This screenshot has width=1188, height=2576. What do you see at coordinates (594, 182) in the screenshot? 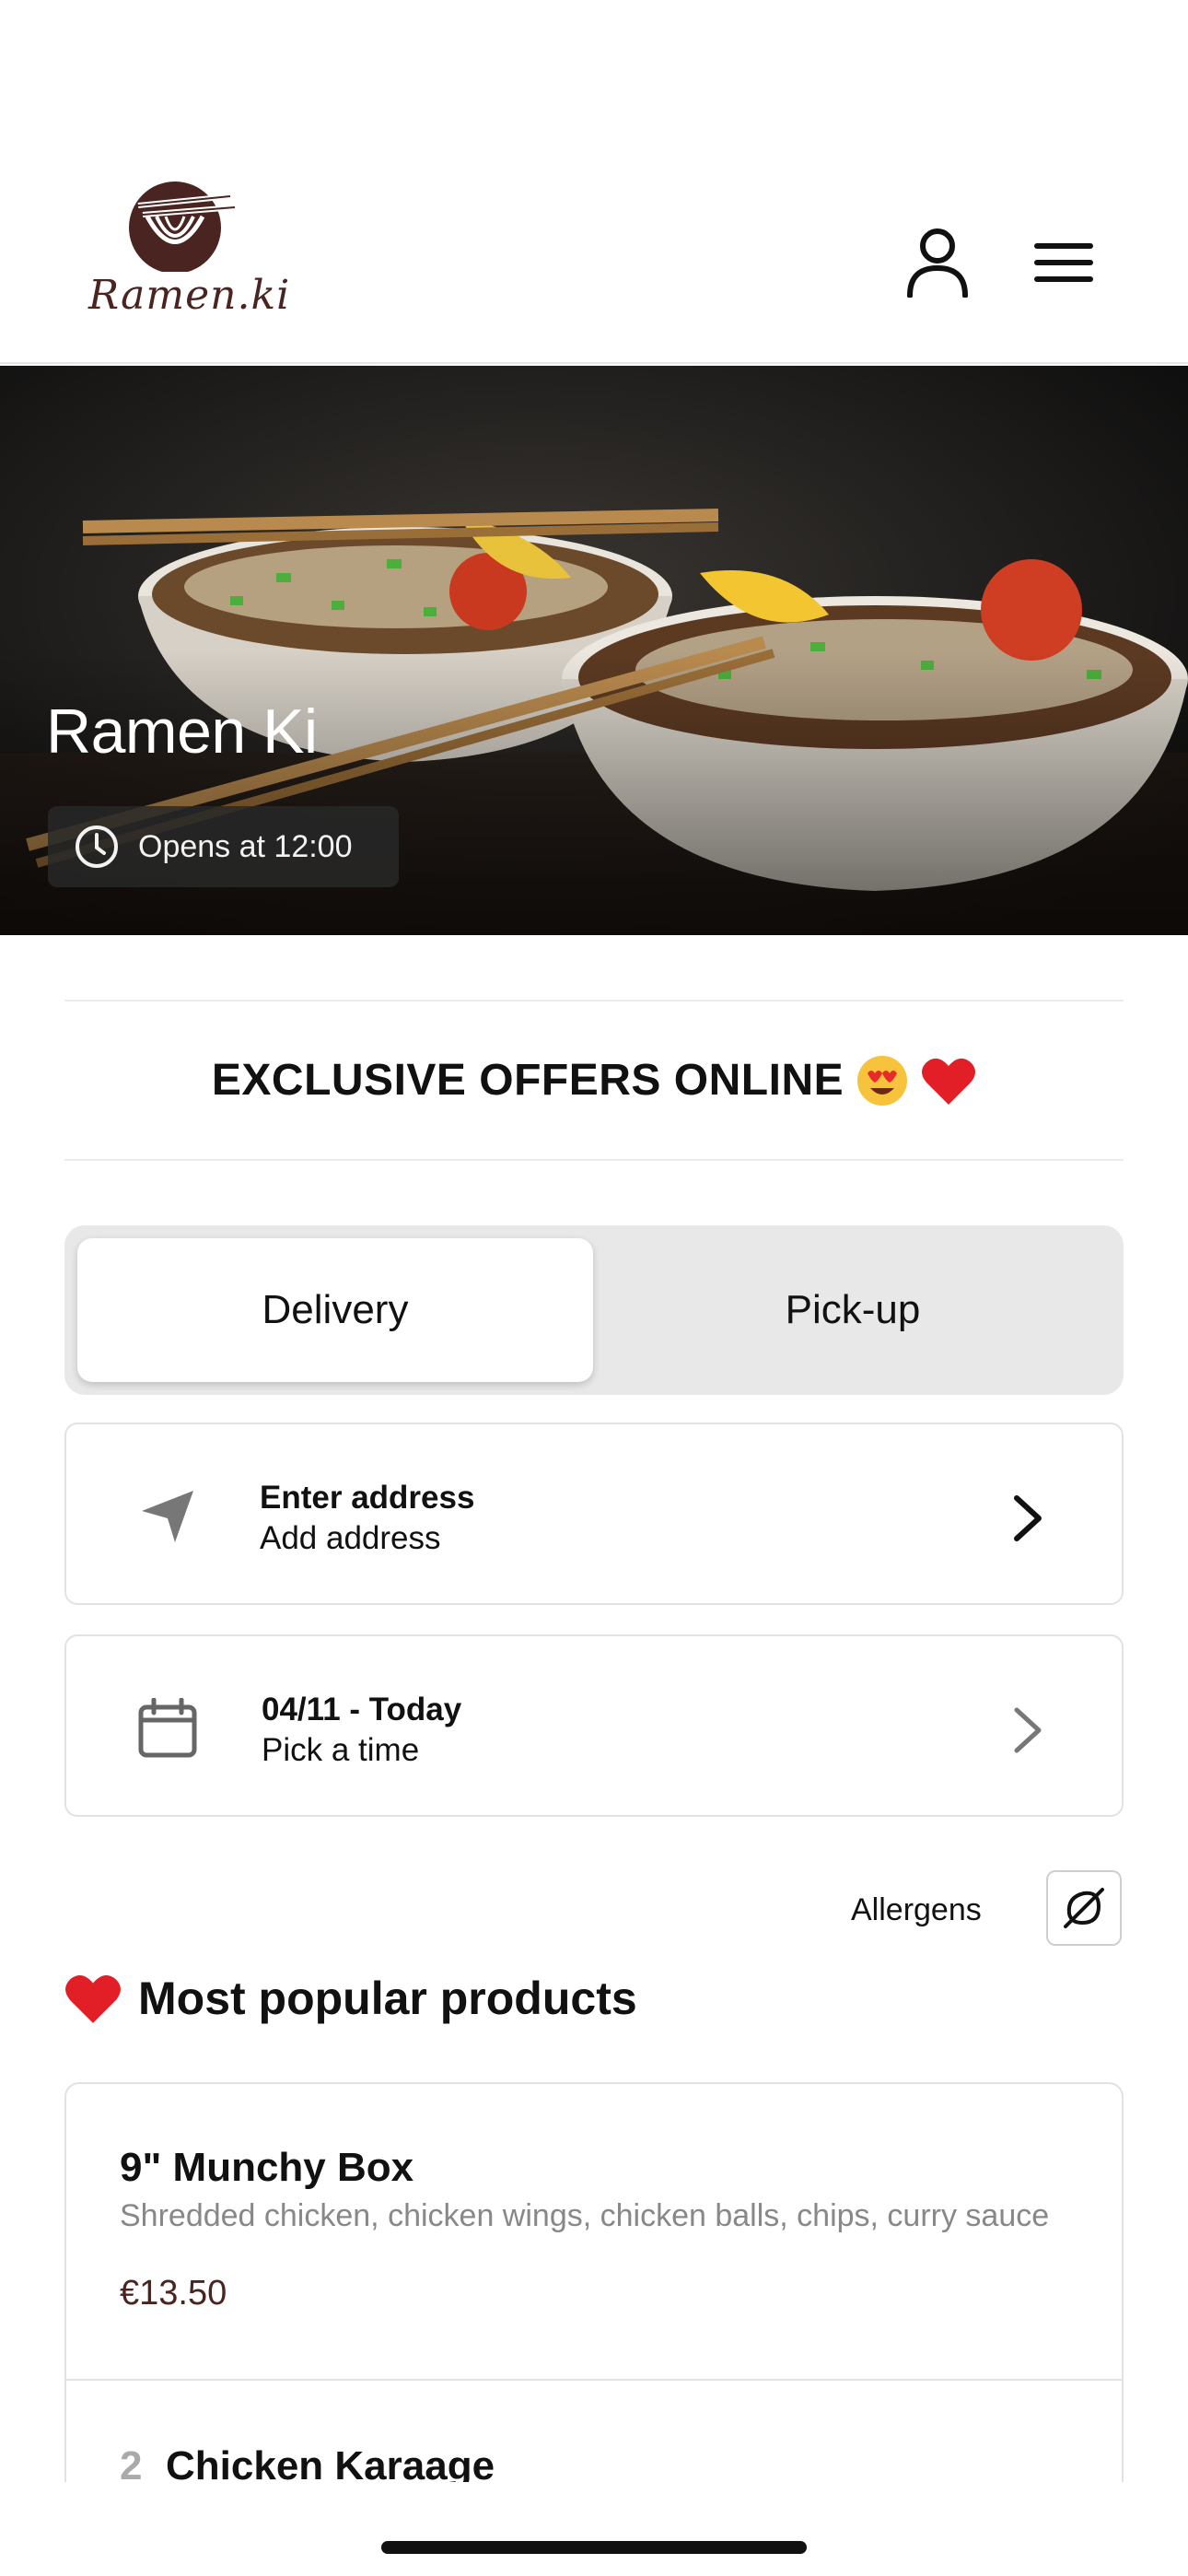
I see `app-header: Ramen.ki` at bounding box center [594, 182].